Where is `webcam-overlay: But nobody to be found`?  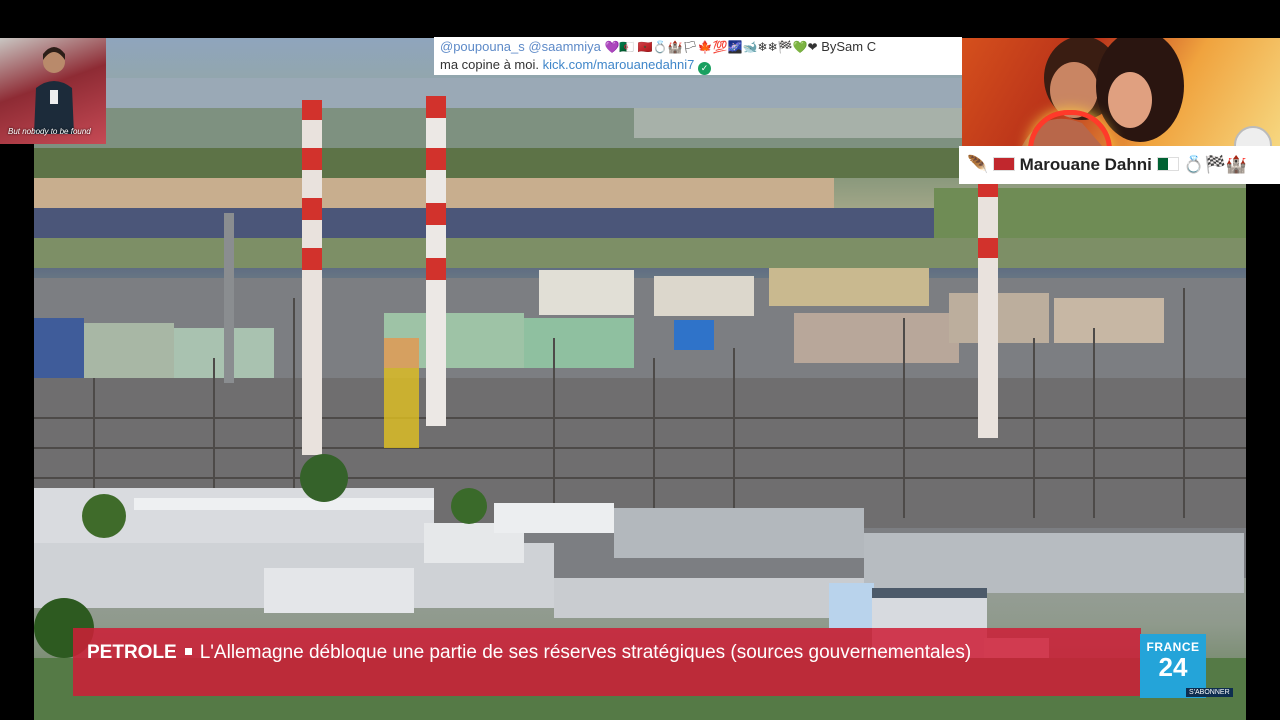
webcam-overlay: But nobody to be found is located at coordinates (53, 91).